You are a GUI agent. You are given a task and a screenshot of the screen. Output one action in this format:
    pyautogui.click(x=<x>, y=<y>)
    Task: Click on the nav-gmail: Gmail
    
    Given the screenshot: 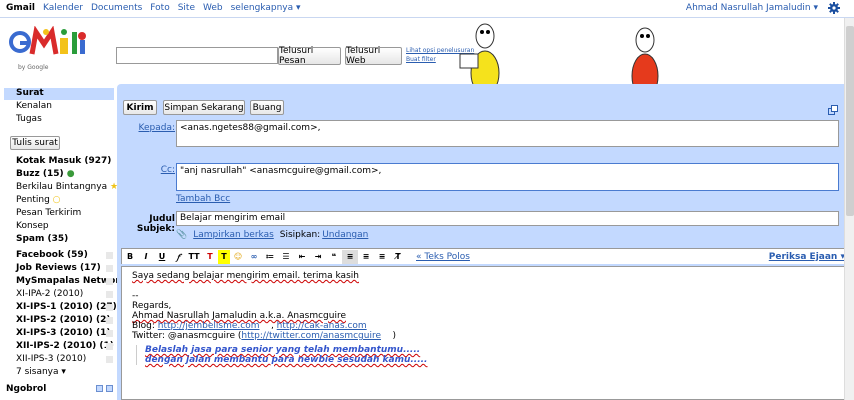 What is the action you would take?
    pyautogui.click(x=20, y=8)
    